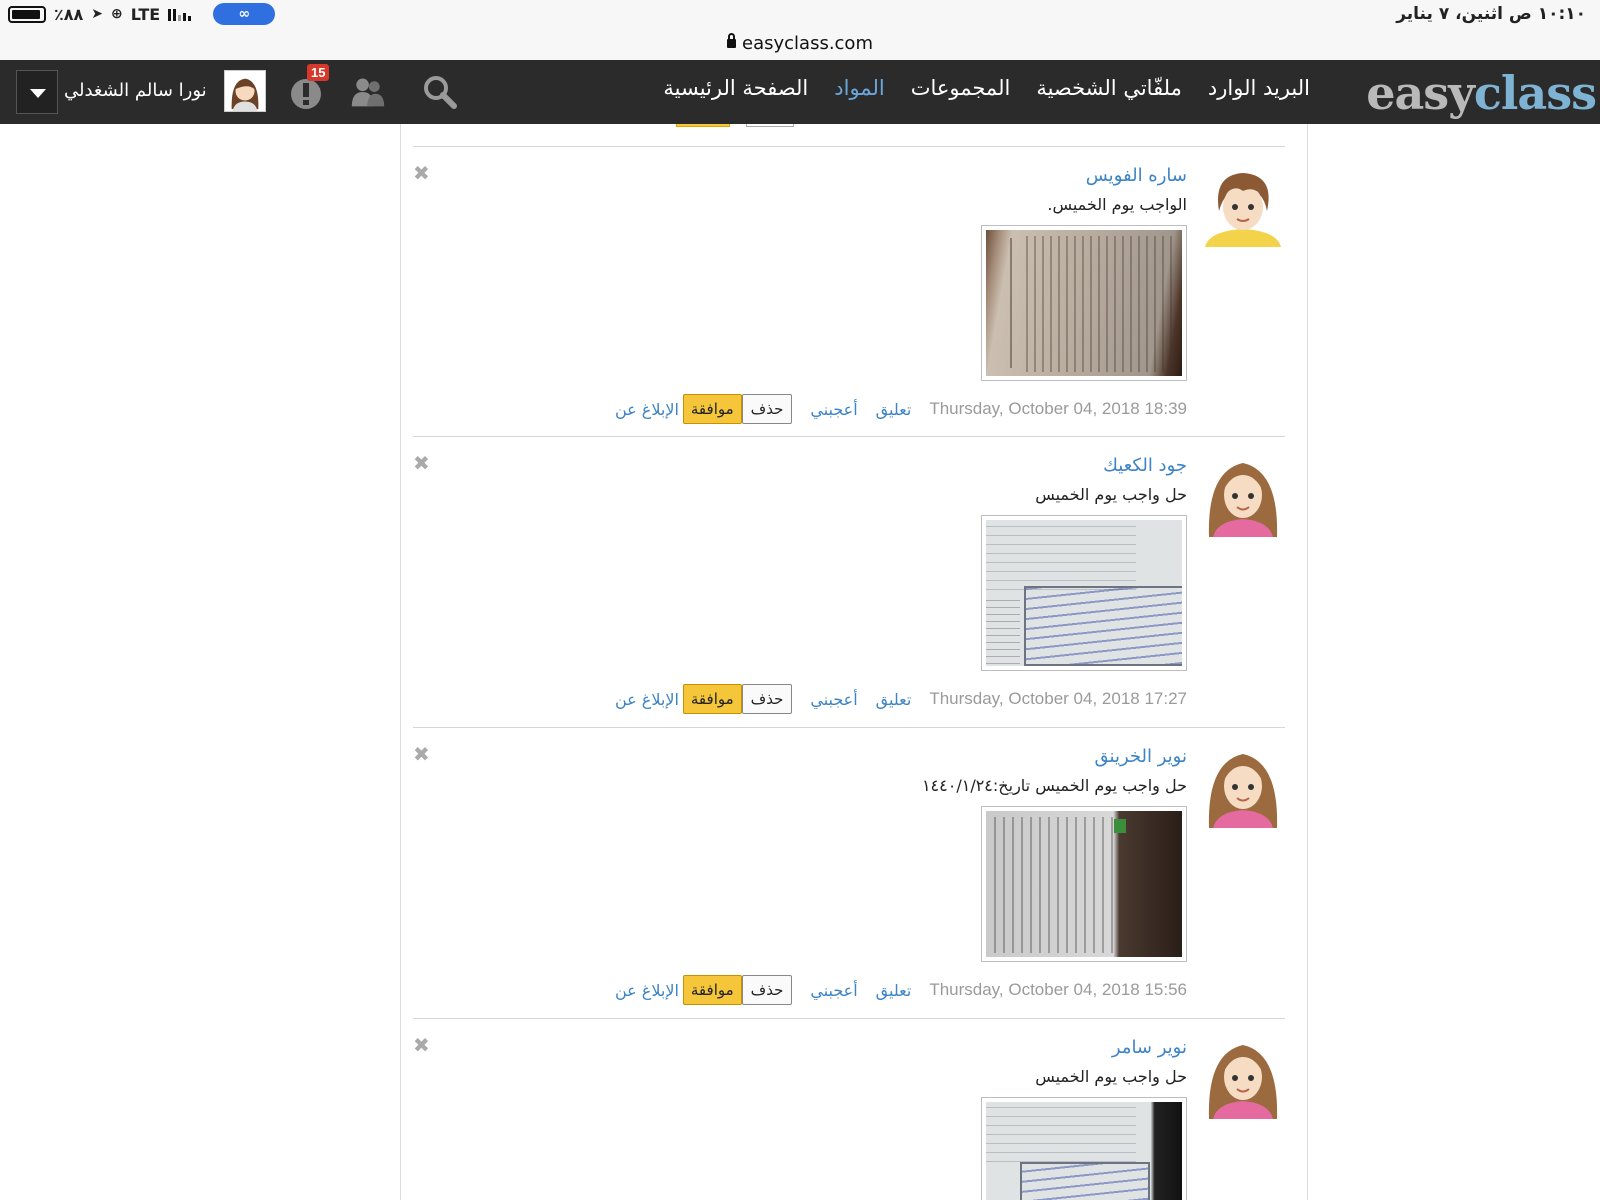 The width and height of the screenshot is (1600, 1200). What do you see at coordinates (440, 92) in the screenshot?
I see `search-icon` at bounding box center [440, 92].